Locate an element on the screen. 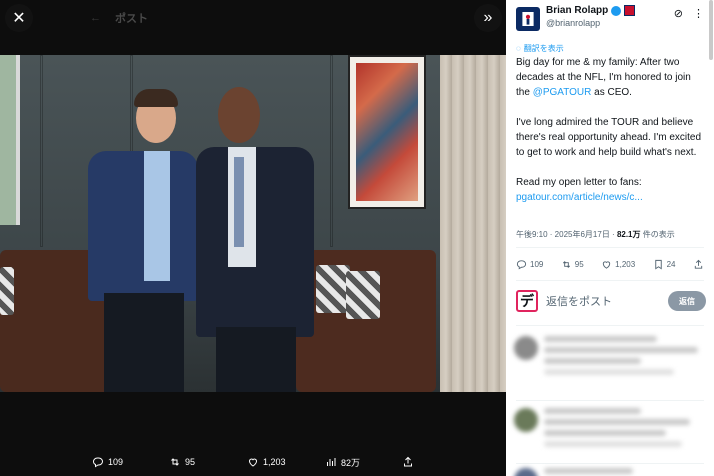 The width and height of the screenshot is (714, 476). retweet-action: 95 is located at coordinates (572, 264).